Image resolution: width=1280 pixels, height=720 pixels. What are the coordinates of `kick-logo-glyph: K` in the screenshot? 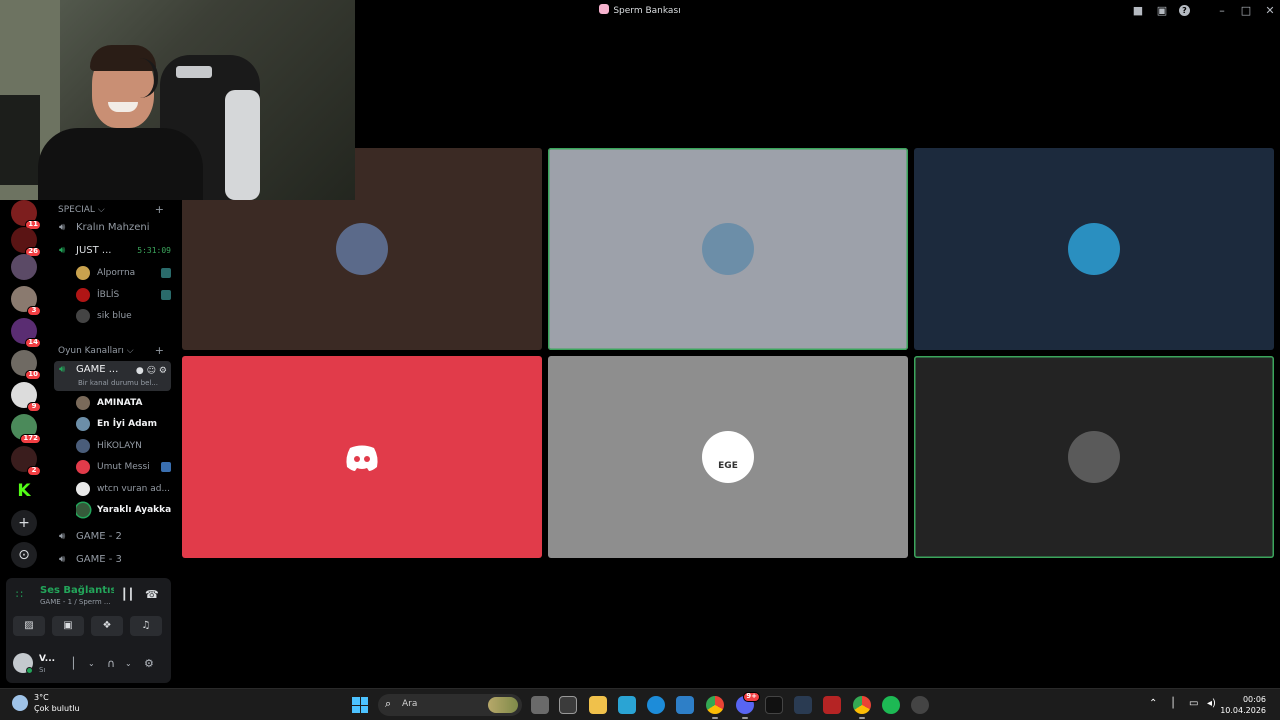 It's located at (24, 491).